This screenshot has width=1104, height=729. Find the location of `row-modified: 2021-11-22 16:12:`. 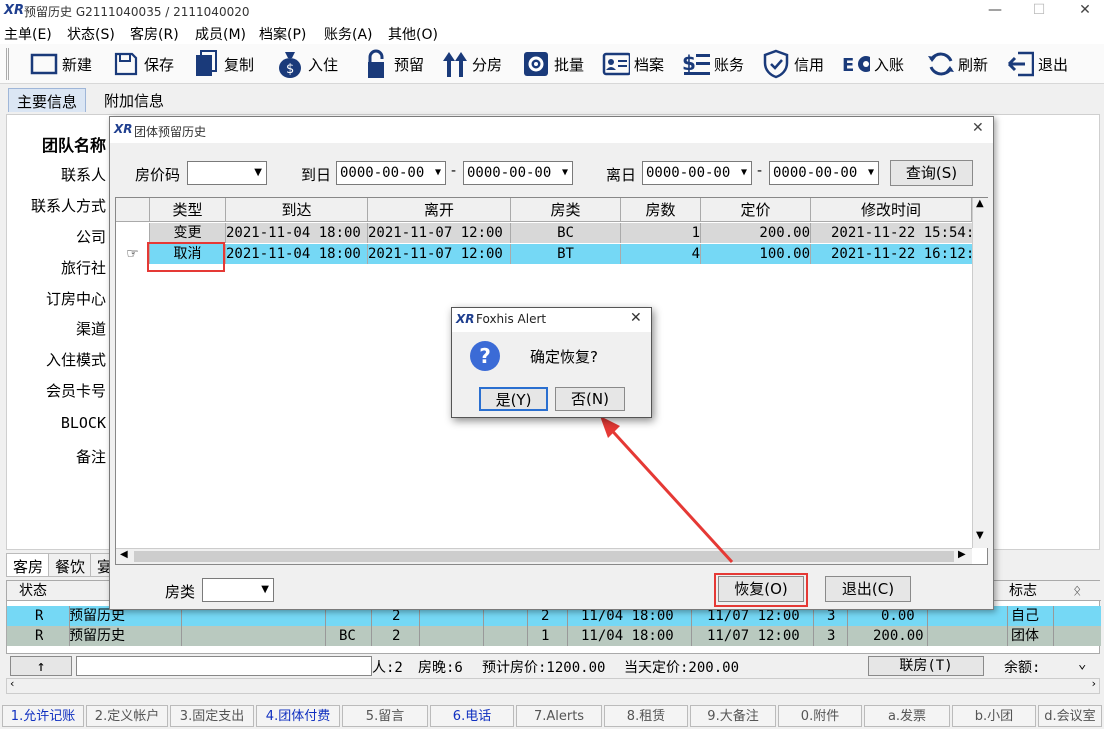

row-modified: 2021-11-22 16:12: is located at coordinates (901, 254).